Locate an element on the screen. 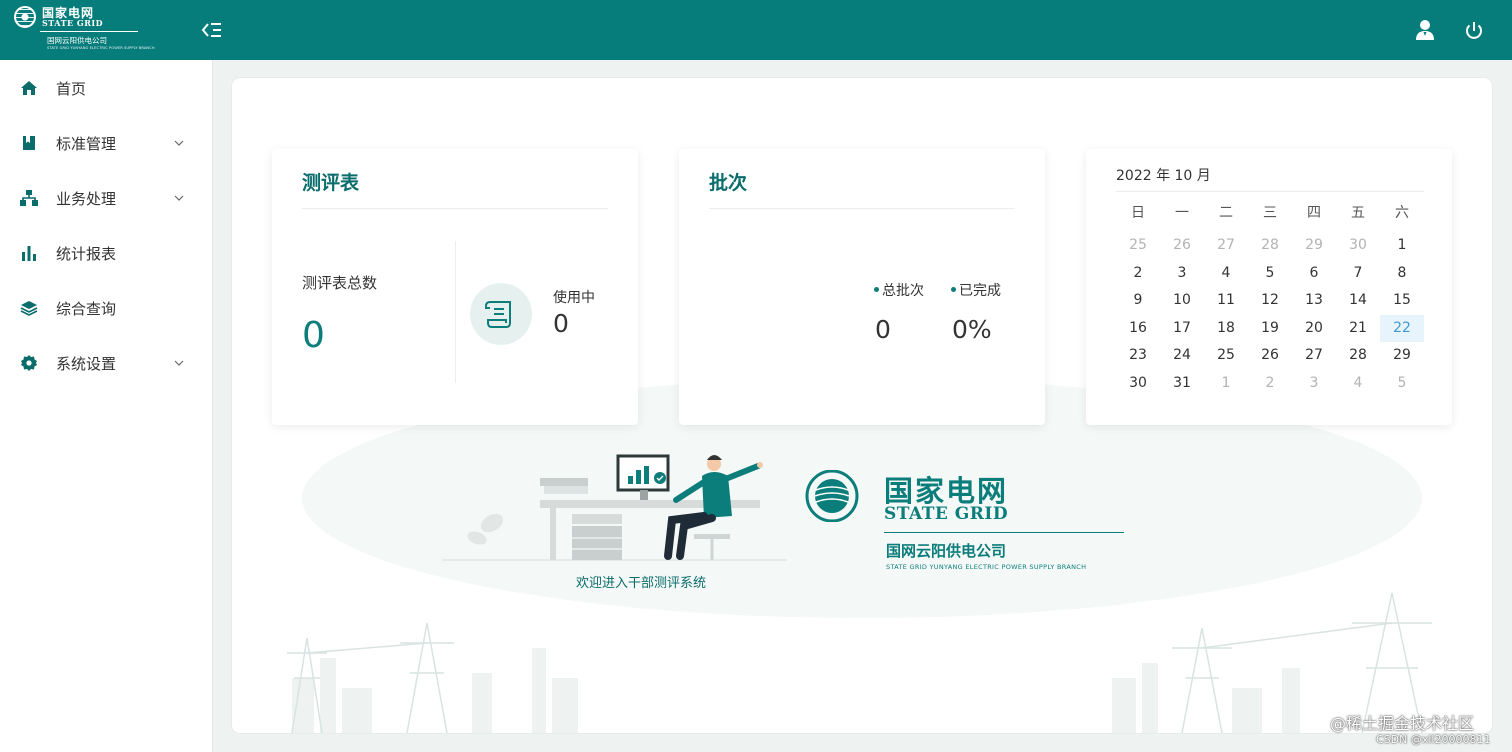 Image resolution: width=1512 pixels, height=752 pixels. sidebar-item-standards: 标准管理 is located at coordinates (106, 143).